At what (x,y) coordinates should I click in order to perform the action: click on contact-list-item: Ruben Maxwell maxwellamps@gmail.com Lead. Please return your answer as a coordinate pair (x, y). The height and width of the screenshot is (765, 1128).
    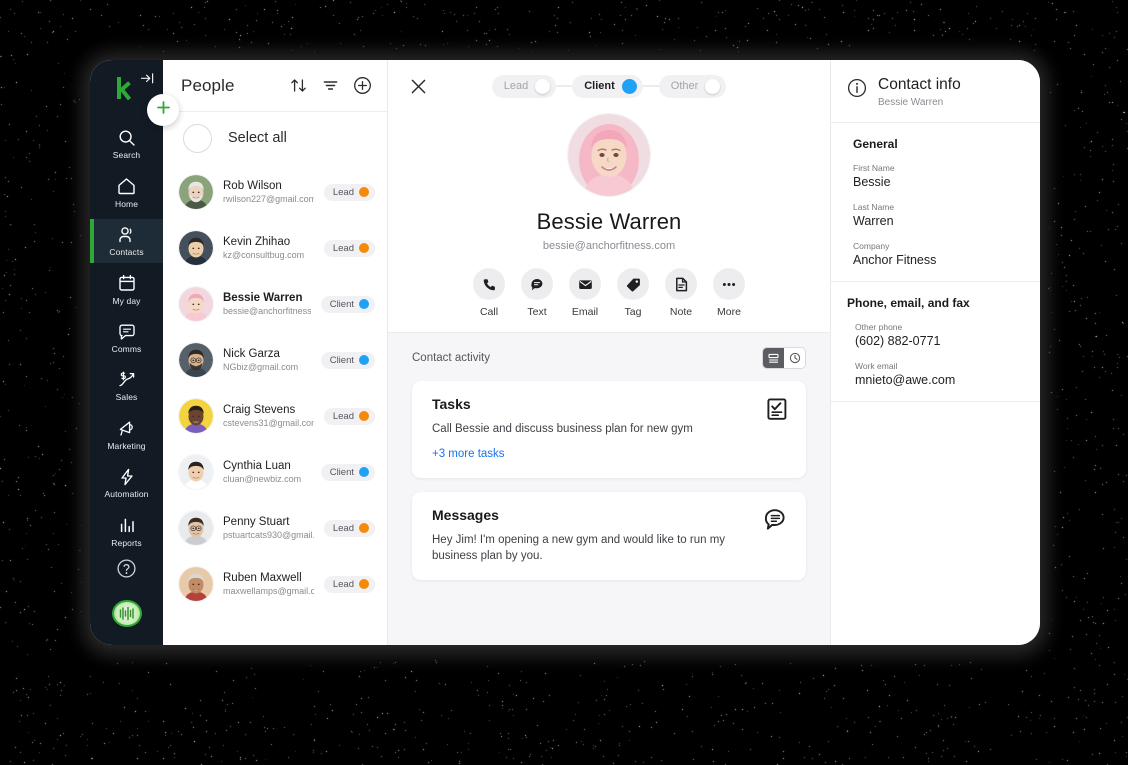
    Looking at the image, I should click on (275, 584).